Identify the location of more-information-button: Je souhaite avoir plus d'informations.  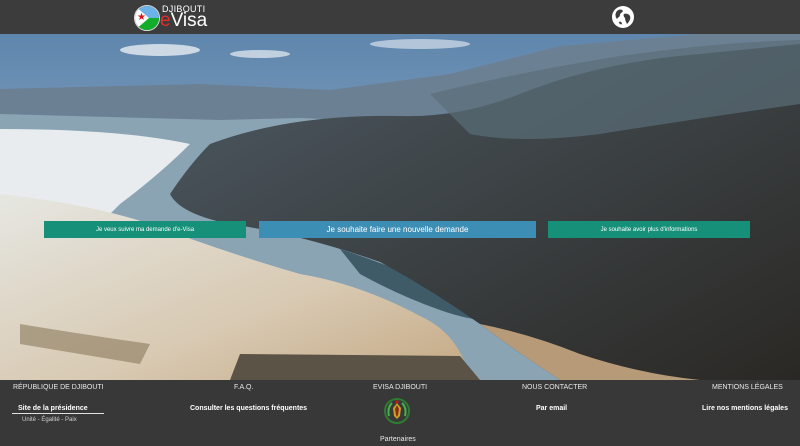
(649, 229).